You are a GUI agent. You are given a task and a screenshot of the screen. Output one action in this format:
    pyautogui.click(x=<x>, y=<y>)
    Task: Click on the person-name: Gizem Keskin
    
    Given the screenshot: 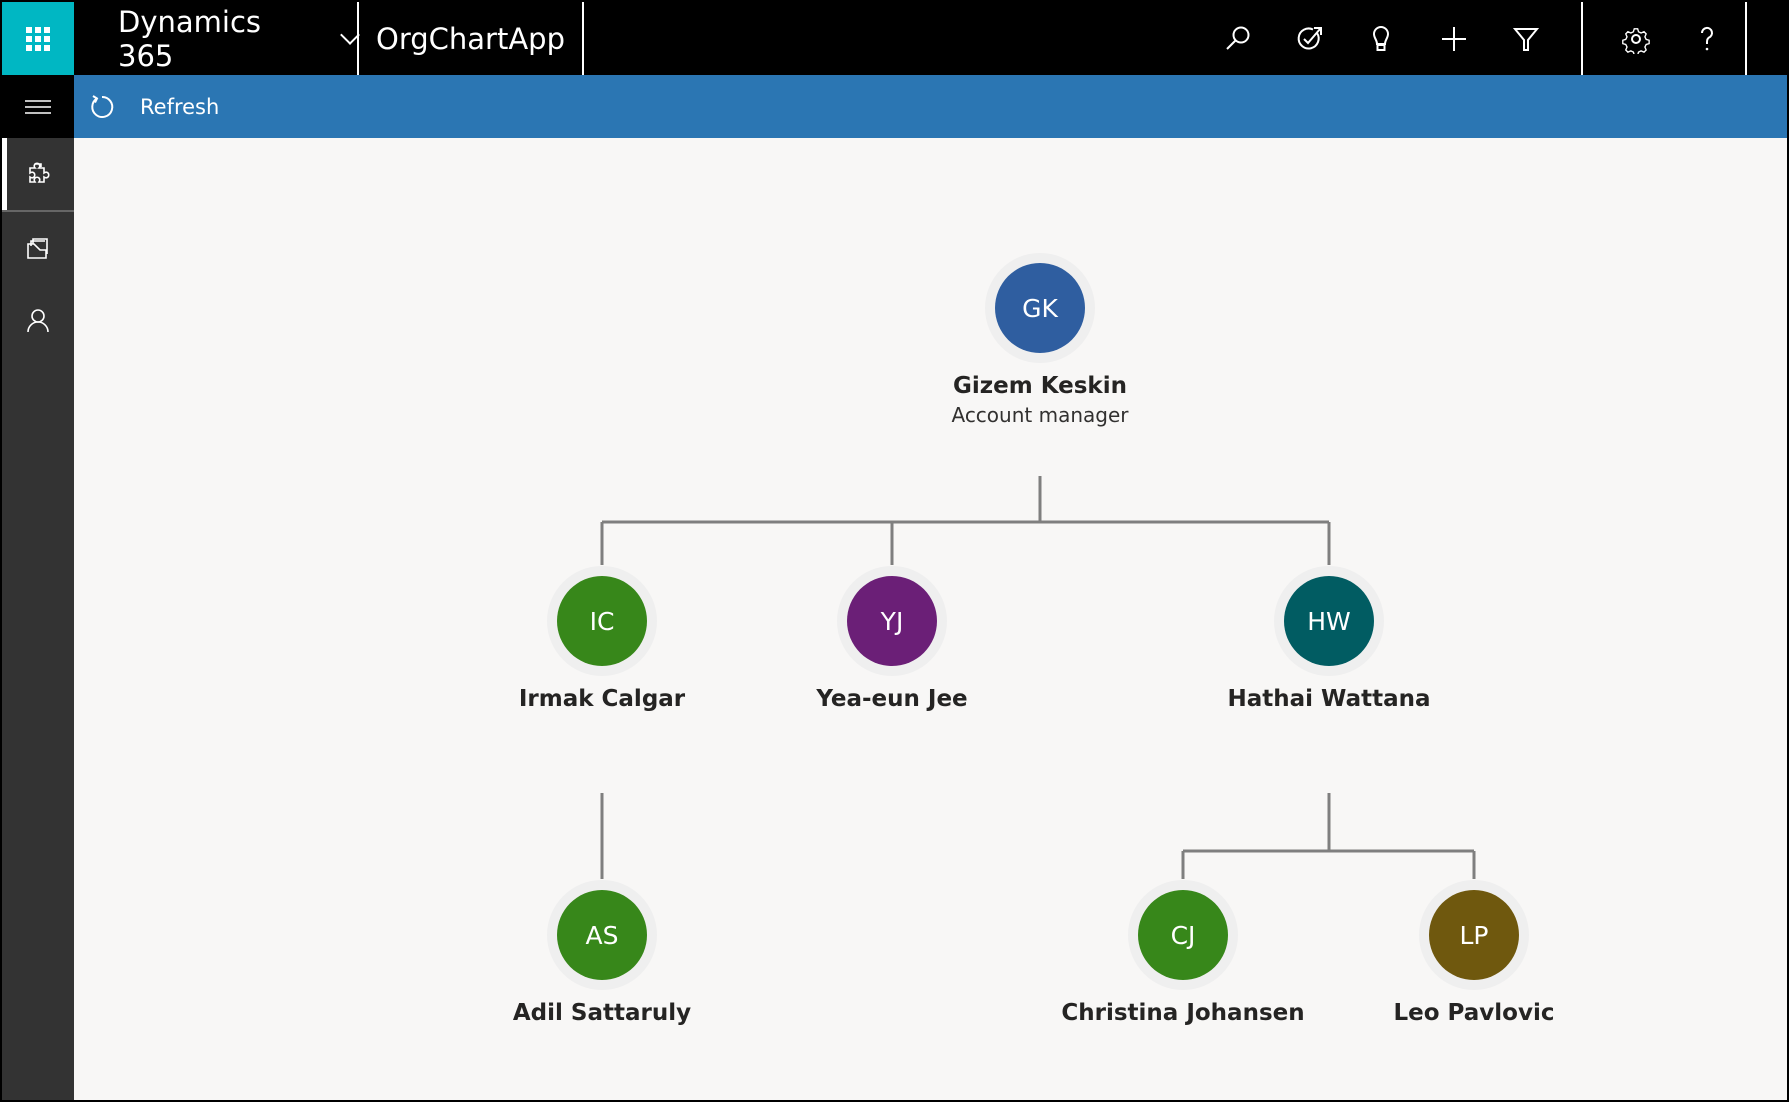 What is the action you would take?
    pyautogui.click(x=1040, y=386)
    